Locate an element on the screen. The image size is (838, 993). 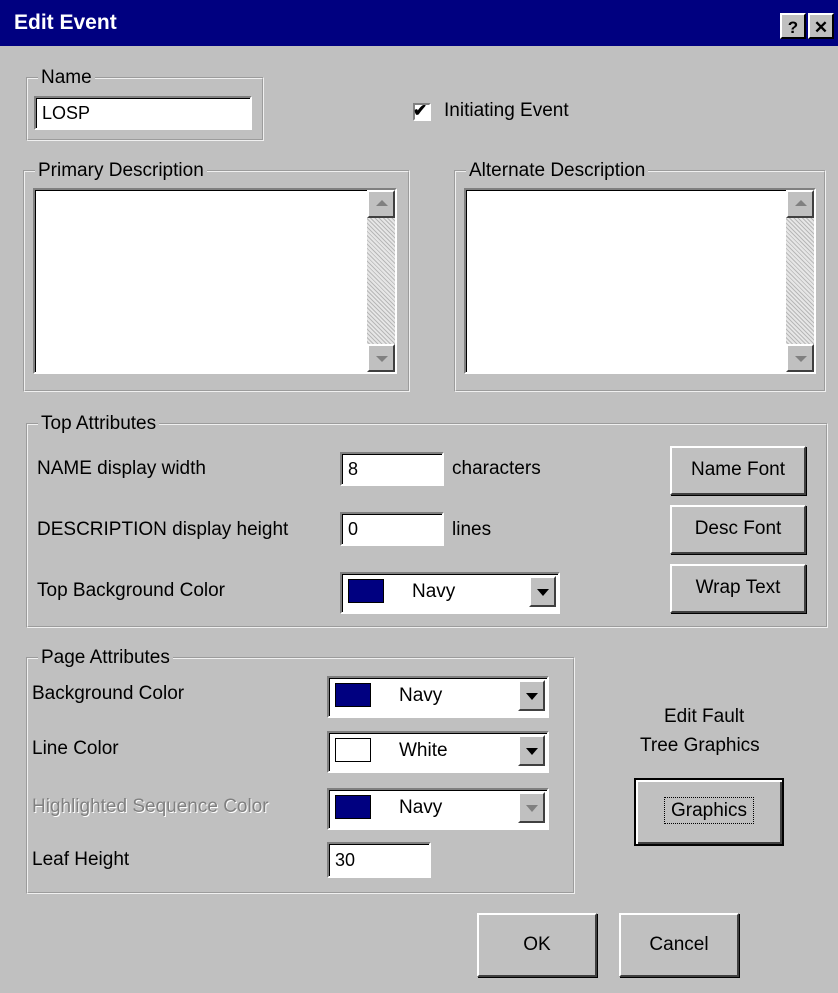
desc-font-button: Desc Font is located at coordinates (738, 529).